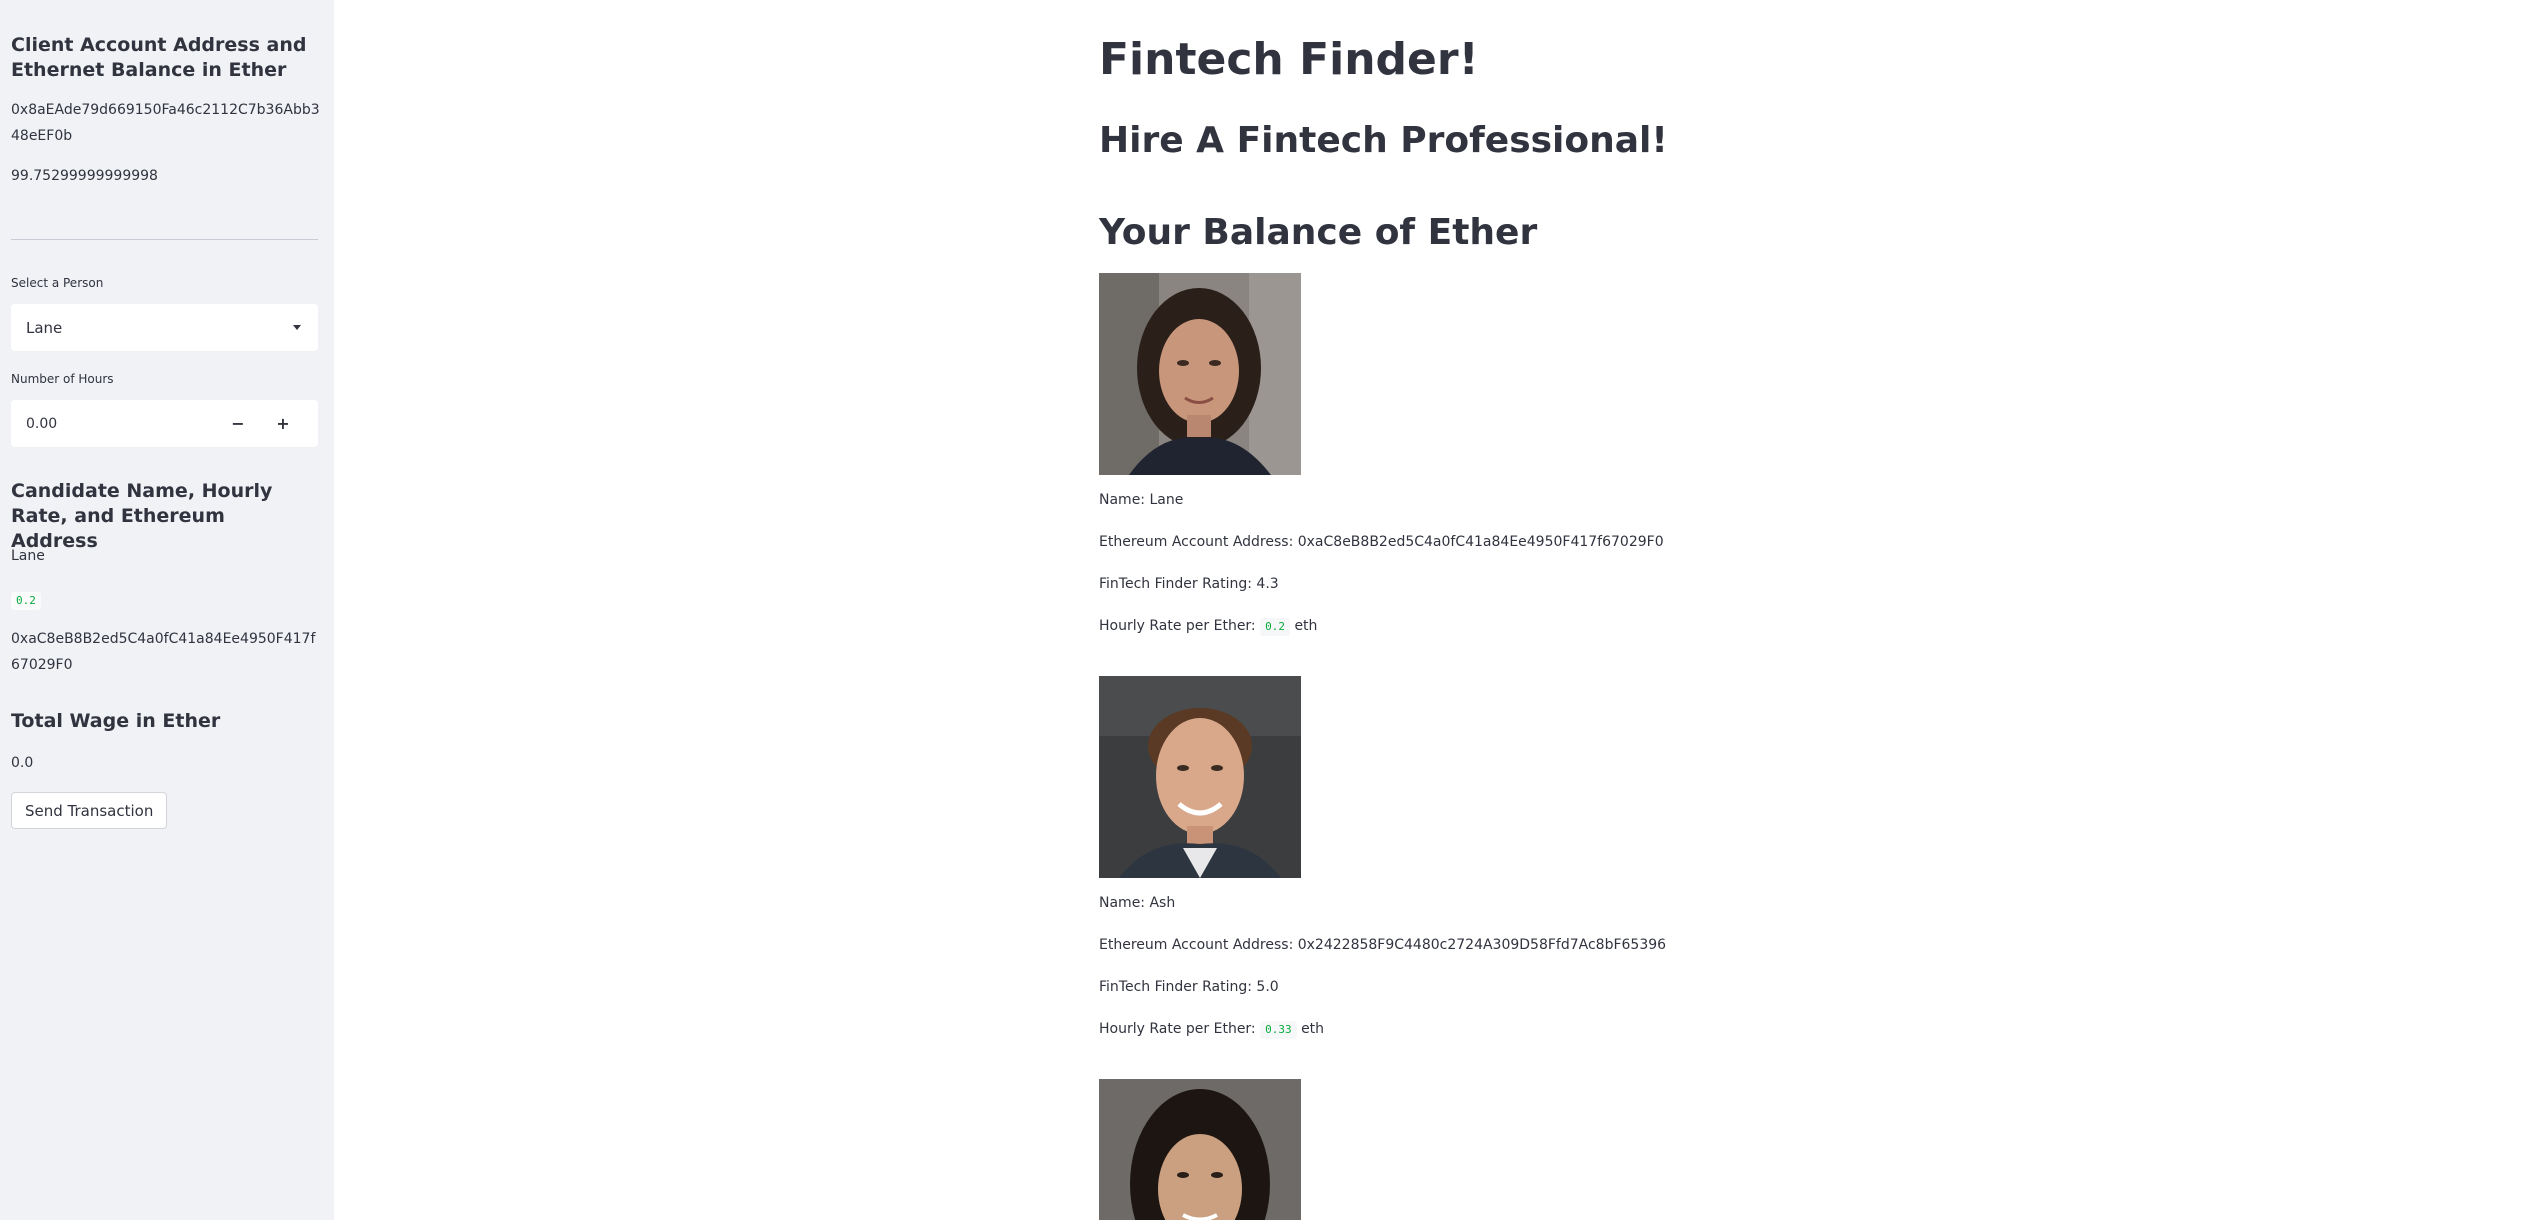 Image resolution: width=2533 pixels, height=1220 pixels. What do you see at coordinates (1189, 584) in the screenshot?
I see `candidate-rating-lane: FinTech Finder Rating: 4.3` at bounding box center [1189, 584].